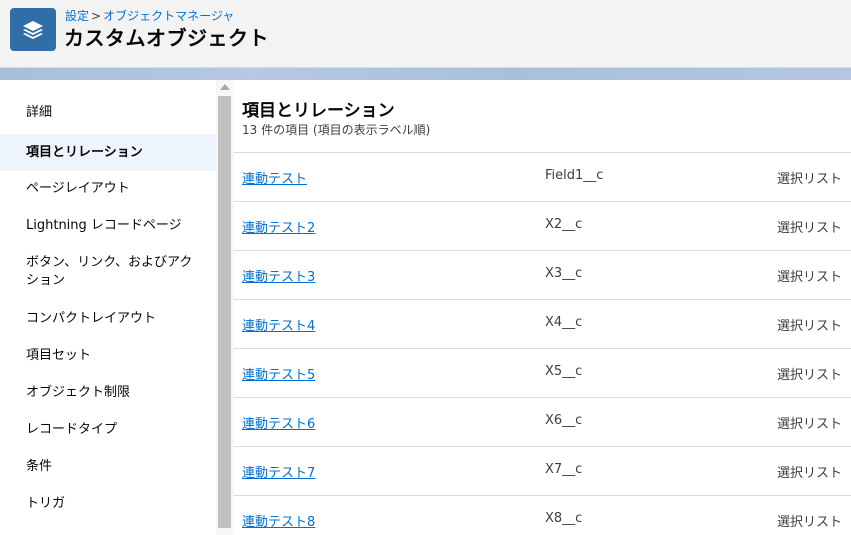  Describe the element at coordinates (46, 503) in the screenshot. I see `sidebar-item-label: トリガ` at that location.